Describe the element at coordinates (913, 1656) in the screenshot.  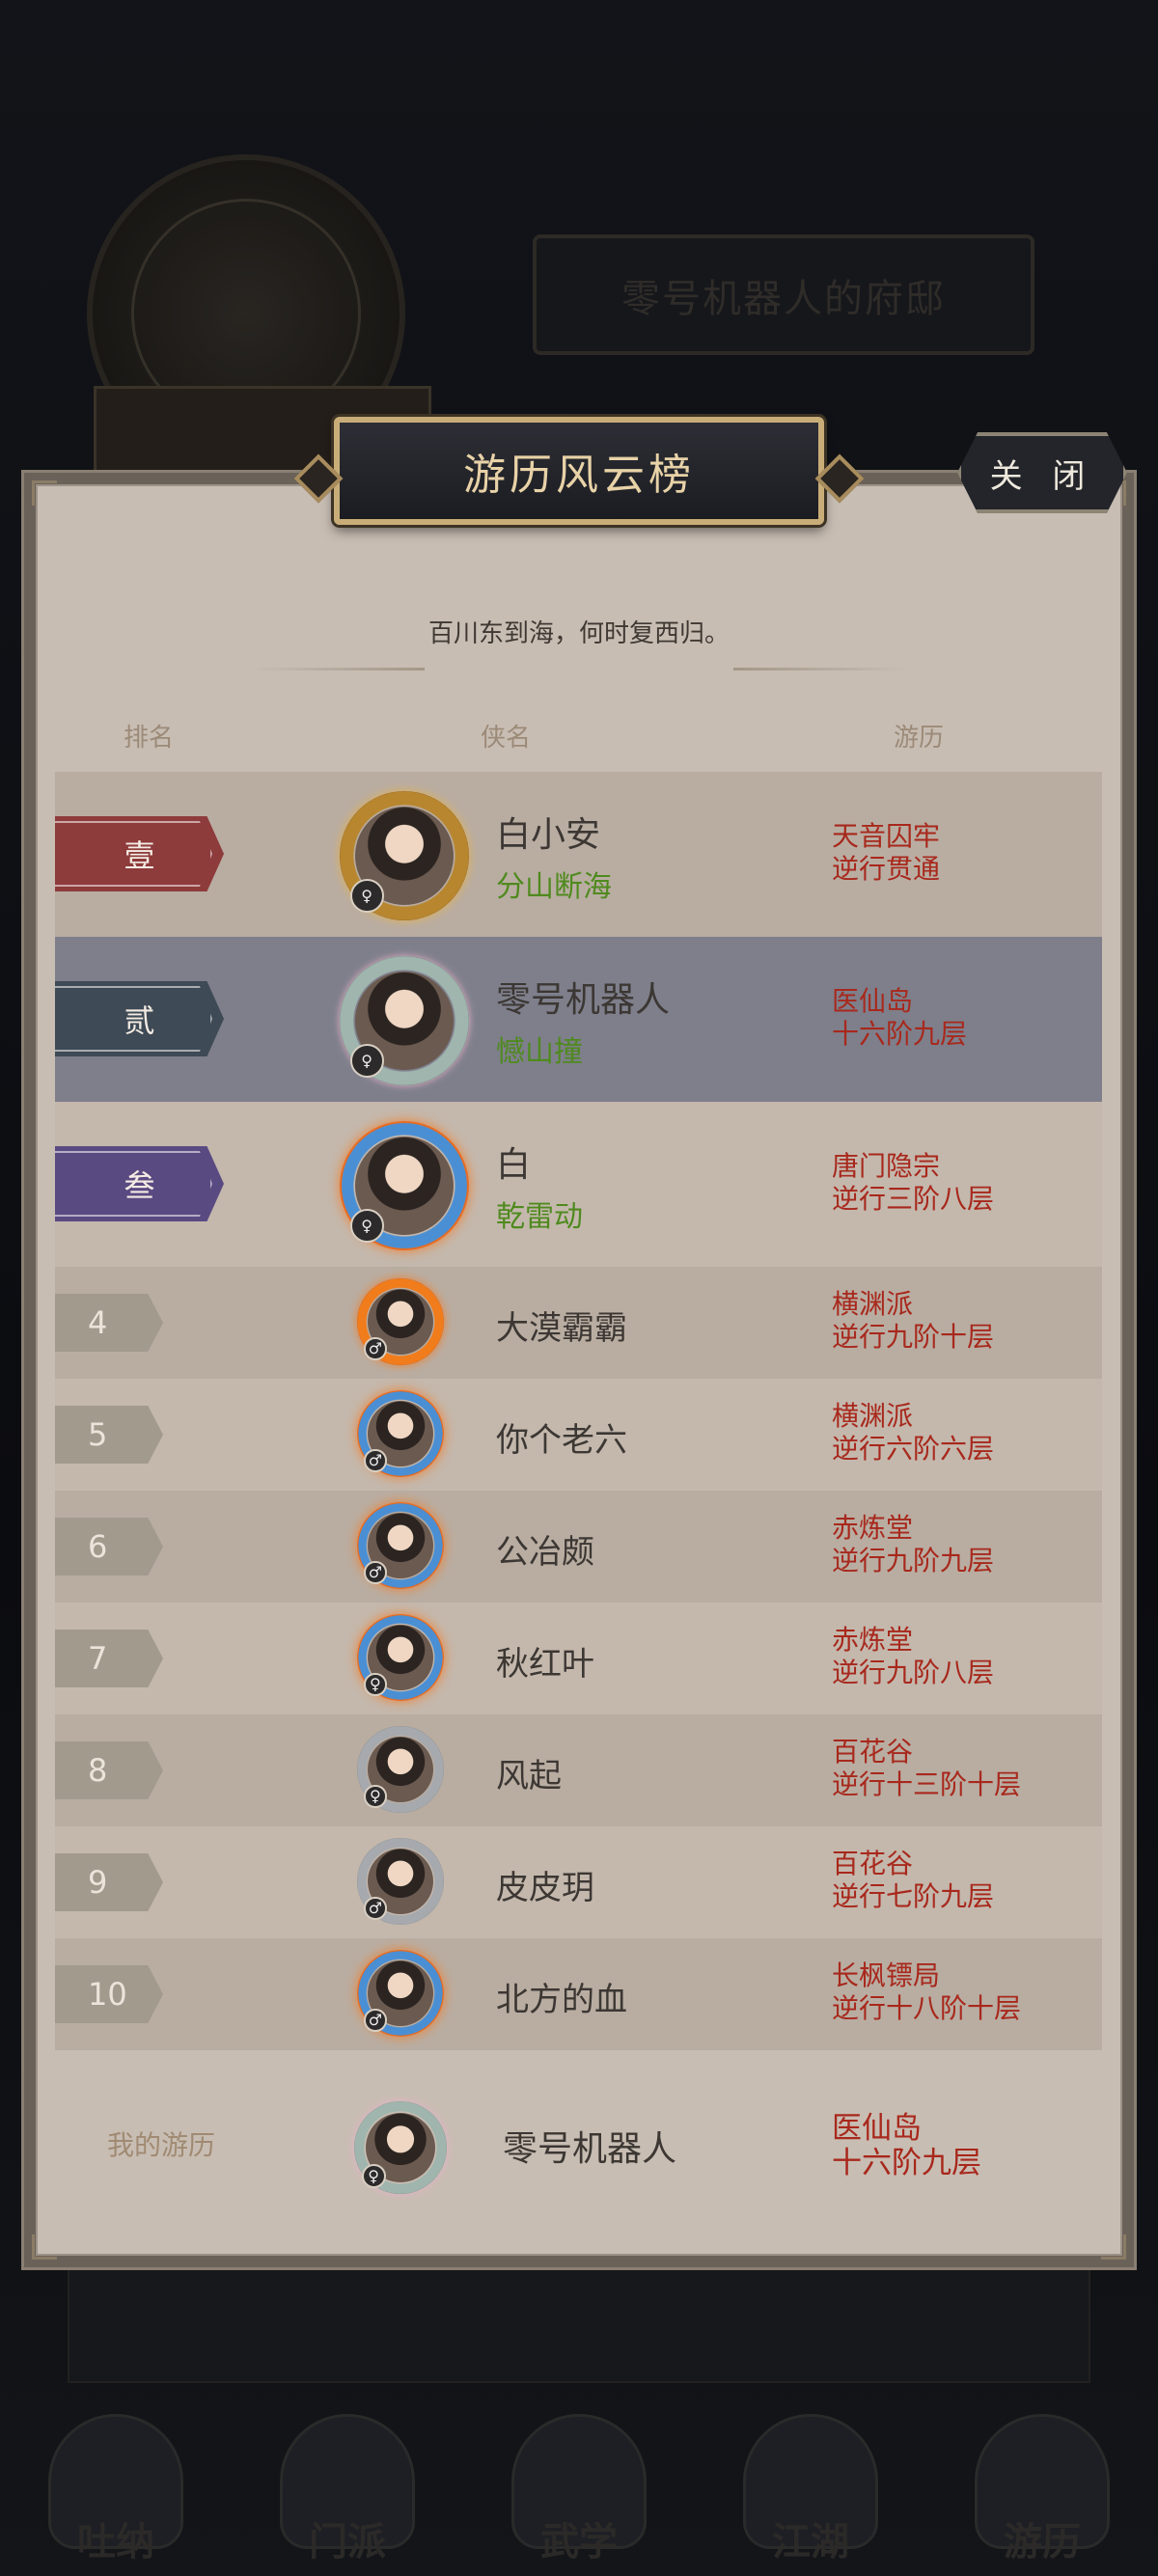
I see `journey-progress: 赤炼堂 逆行九阶八层` at that location.